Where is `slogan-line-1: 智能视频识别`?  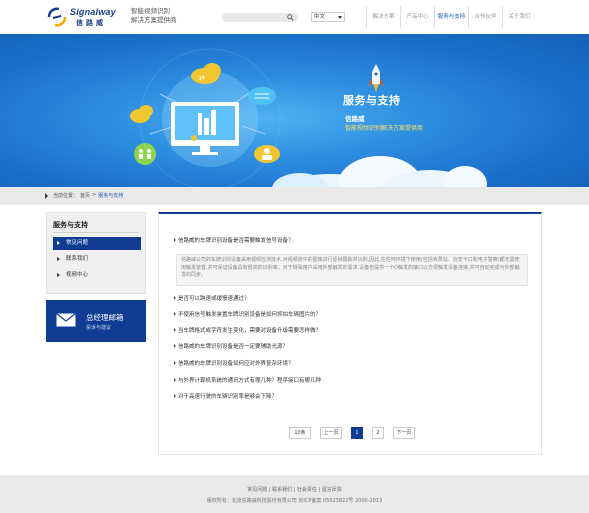
slogan-line-1: 智能视频识别 is located at coordinates (150, 11).